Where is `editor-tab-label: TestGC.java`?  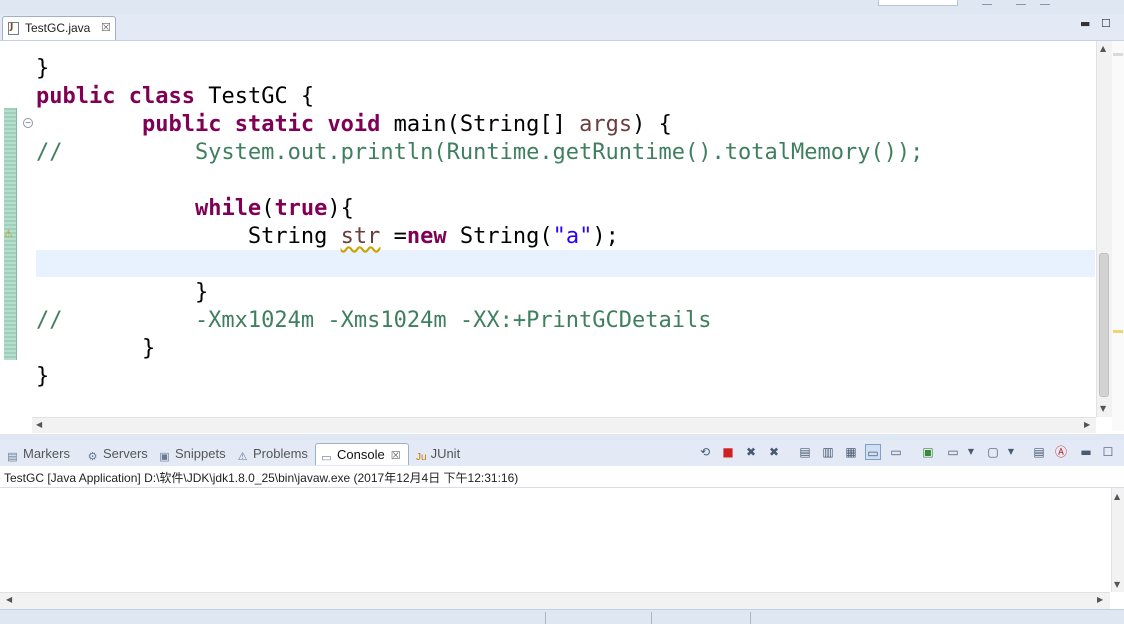
editor-tab-label: TestGC.java is located at coordinates (58, 28).